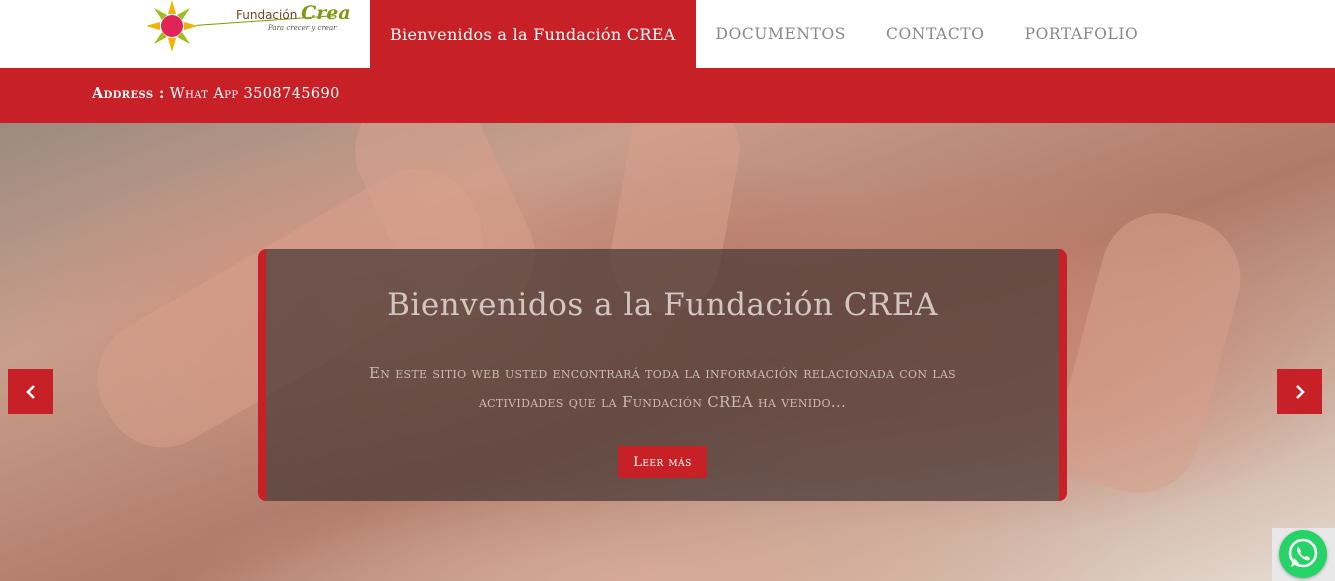  I want to click on whatsapp-icon, so click(1303, 553).